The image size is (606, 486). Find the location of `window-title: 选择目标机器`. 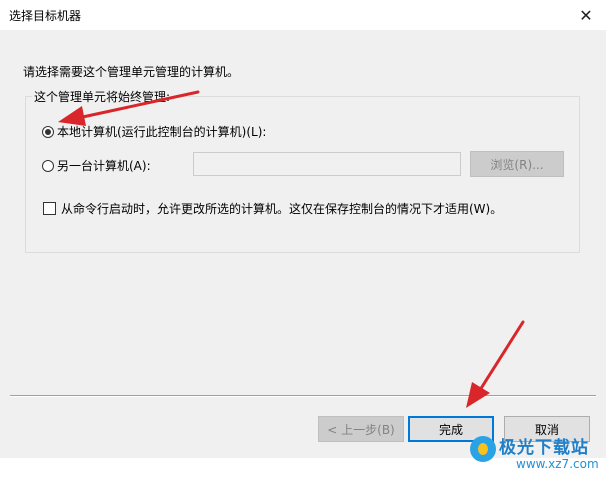

window-title: 选择目标机器 is located at coordinates (45, 16).